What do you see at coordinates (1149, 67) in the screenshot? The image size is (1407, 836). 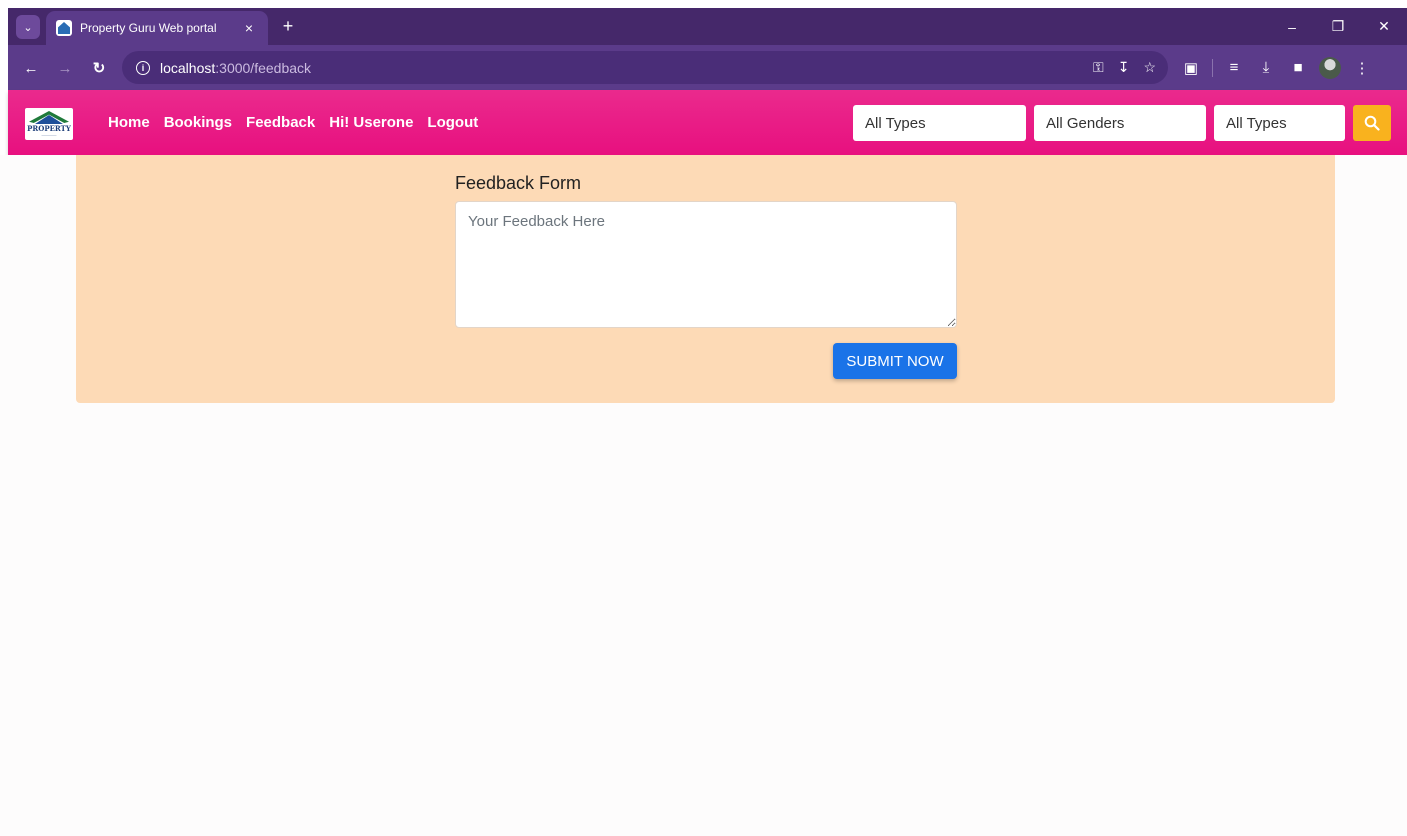 I see `bookmark-star-icon: ☆` at bounding box center [1149, 67].